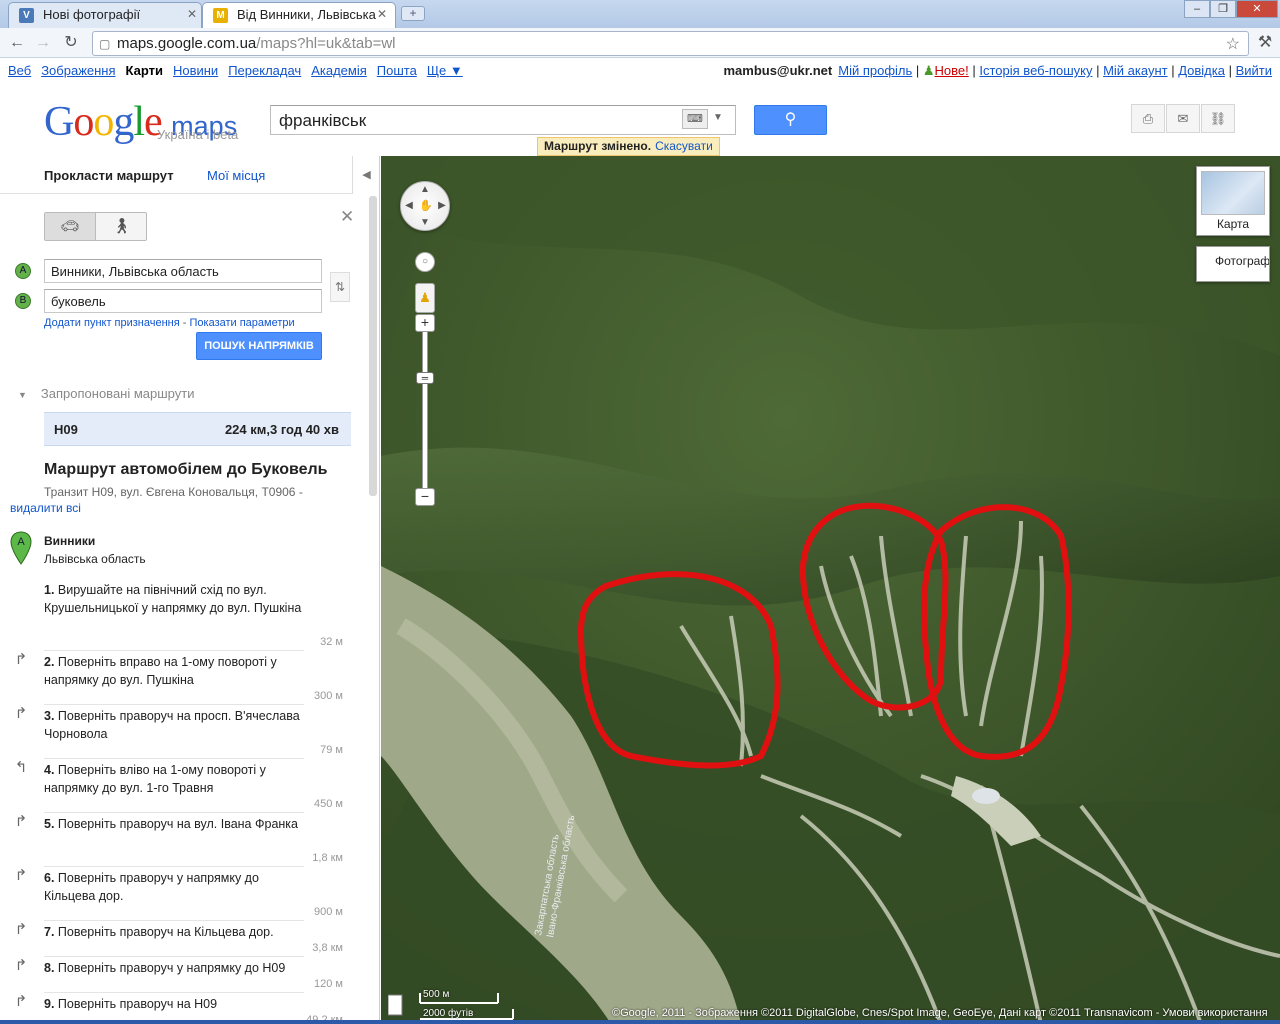 Image resolution: width=1280 pixels, height=1024 pixels. I want to click on zoom-track, so click(425, 416).